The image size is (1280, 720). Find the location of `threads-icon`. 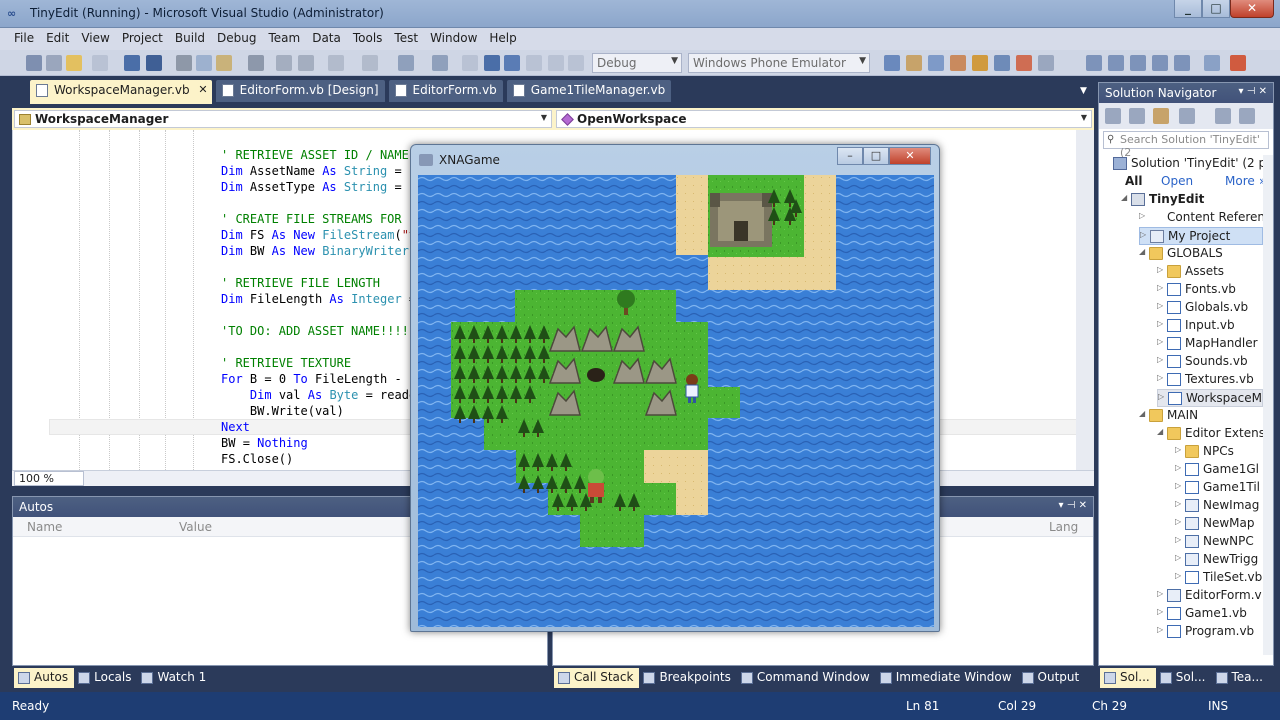

threads-icon is located at coordinates (1116, 63).